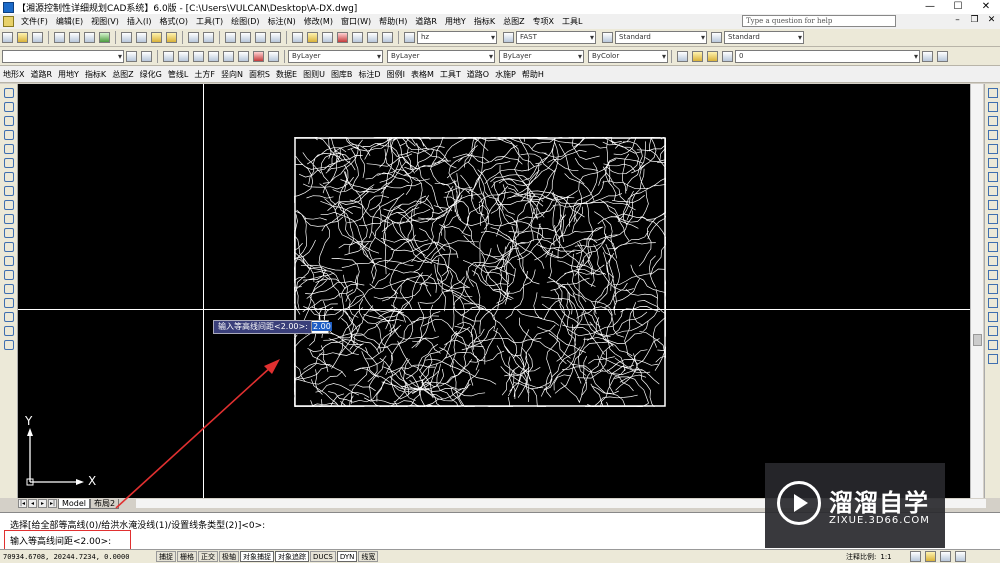  What do you see at coordinates (208, 37) in the screenshot?
I see `redo-icon` at bounding box center [208, 37].